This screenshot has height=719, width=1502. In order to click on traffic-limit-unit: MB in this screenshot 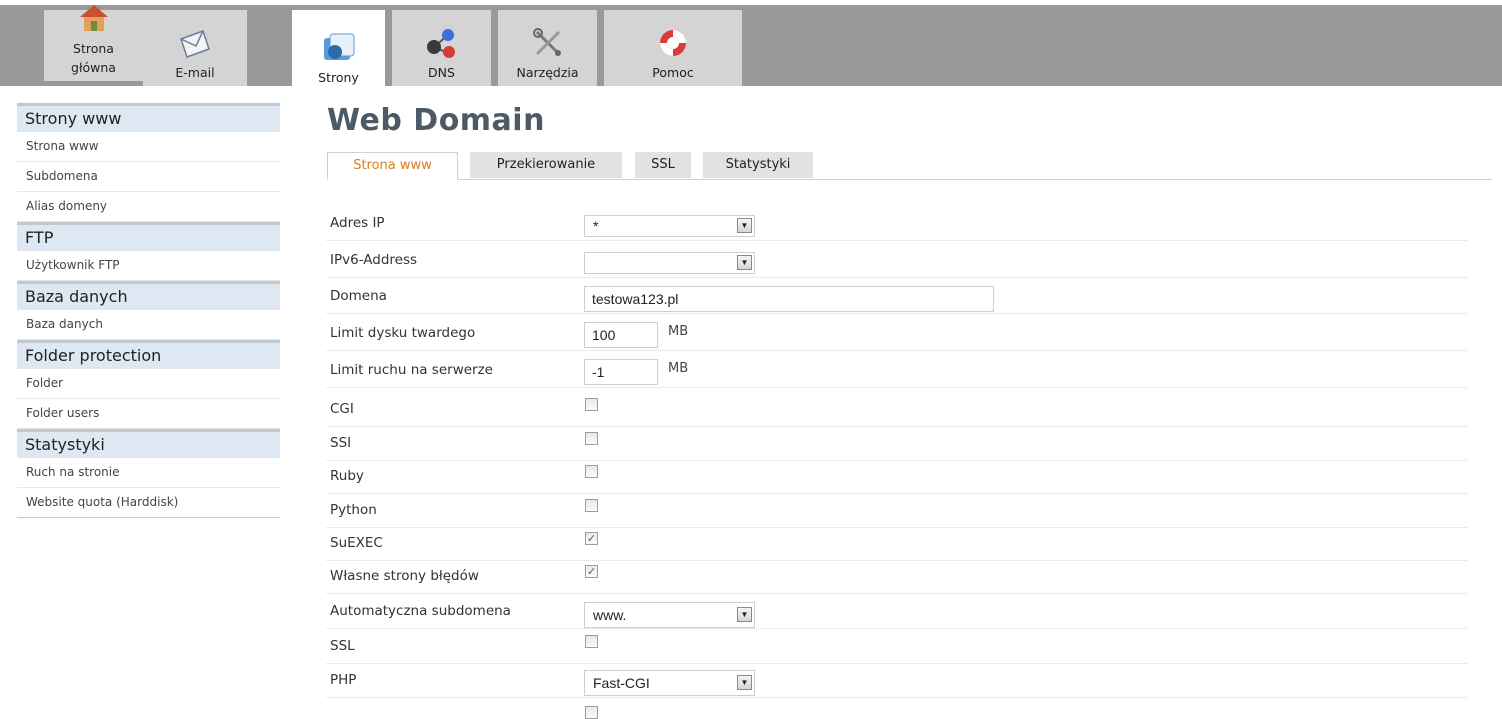, I will do `click(678, 368)`.